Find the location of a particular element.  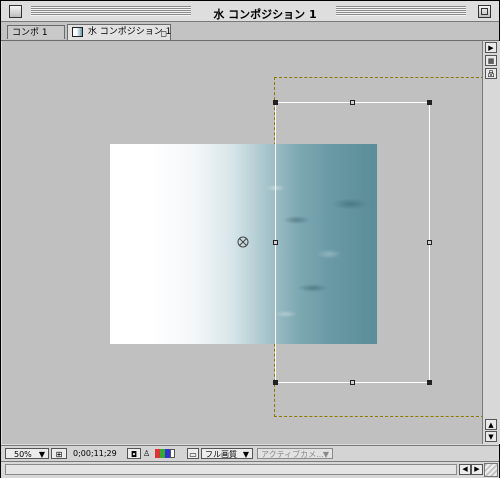

tab-comp-1: コンポ 1 is located at coordinates (36, 32).